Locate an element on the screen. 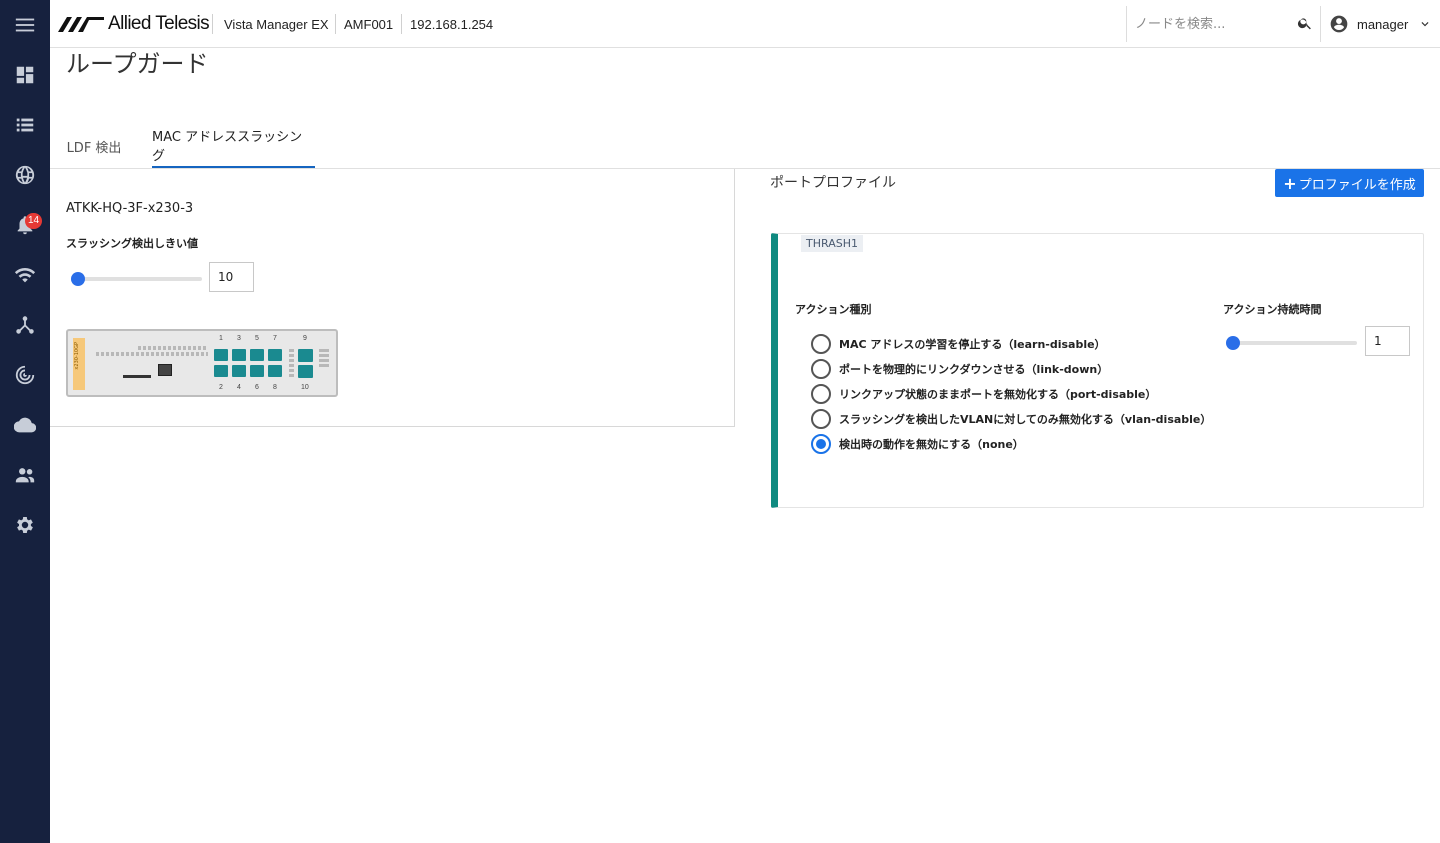 The width and height of the screenshot is (1440, 843). page-title: ループガード is located at coordinates (137, 64).